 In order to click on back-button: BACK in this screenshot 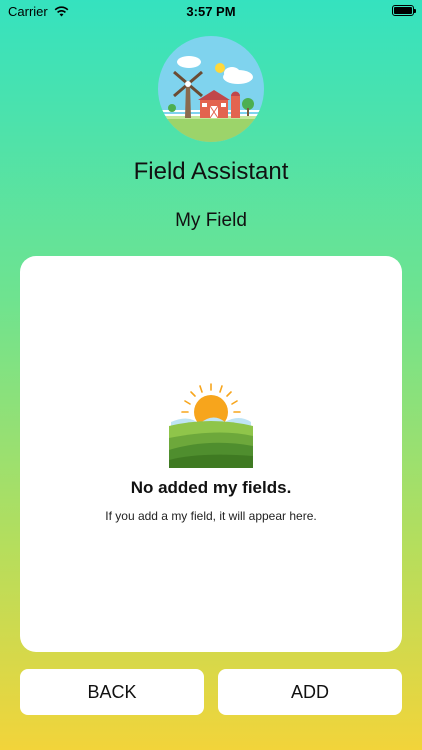, I will do `click(112, 692)`.